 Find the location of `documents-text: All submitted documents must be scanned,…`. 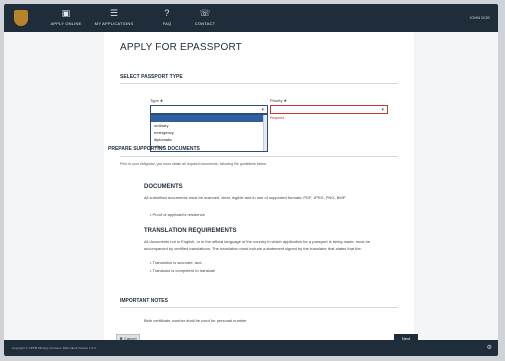

documents-text: All submitted documents must be scanned,… is located at coordinates (245, 197).